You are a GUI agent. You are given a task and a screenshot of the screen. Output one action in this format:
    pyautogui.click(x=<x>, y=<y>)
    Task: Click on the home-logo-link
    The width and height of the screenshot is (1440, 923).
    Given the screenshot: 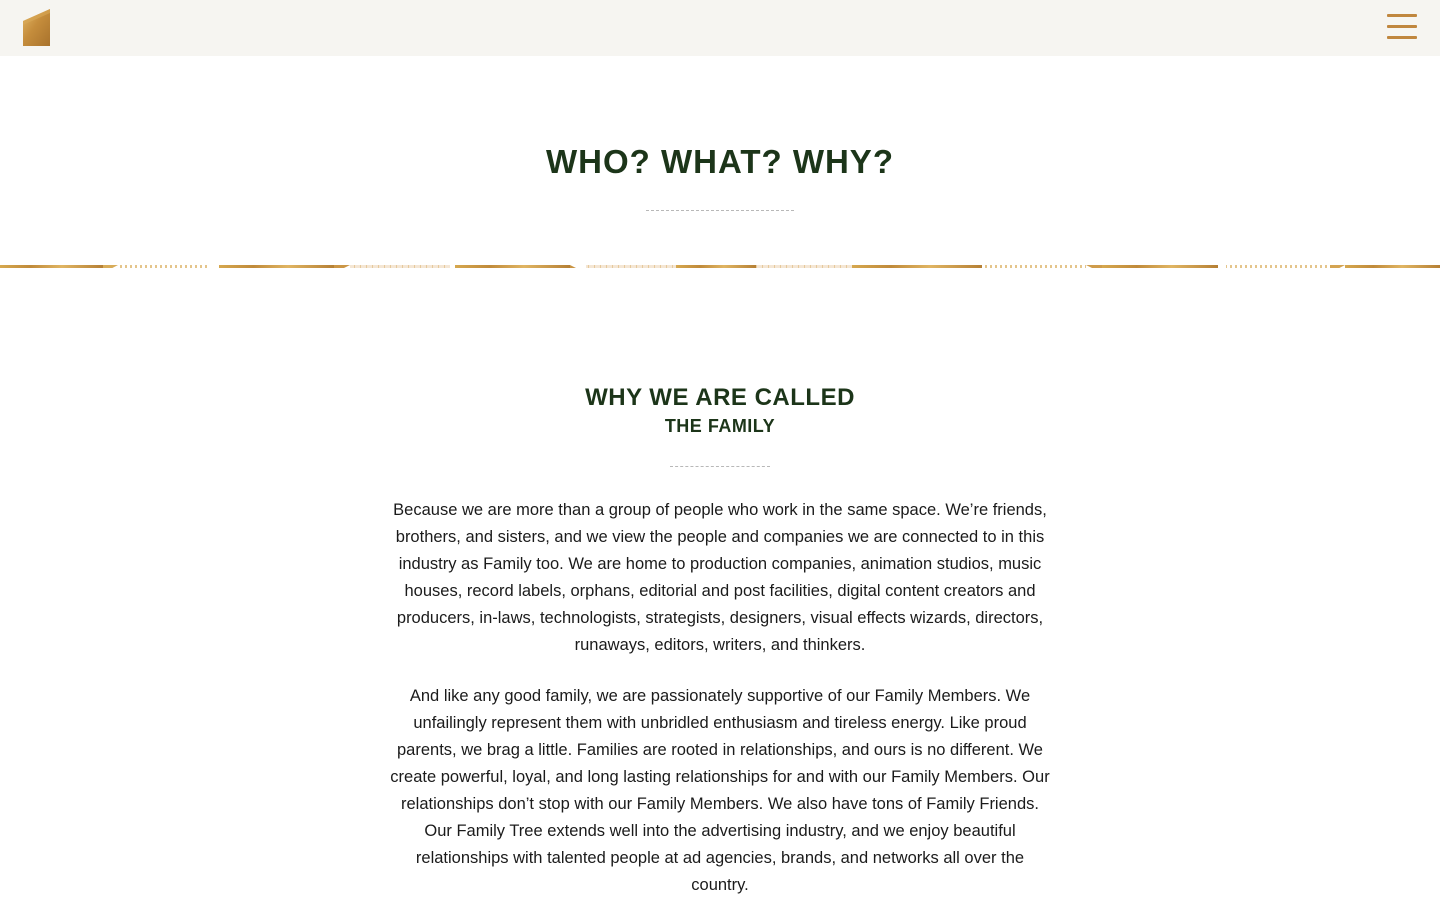 What is the action you would take?
    pyautogui.click(x=37, y=27)
    